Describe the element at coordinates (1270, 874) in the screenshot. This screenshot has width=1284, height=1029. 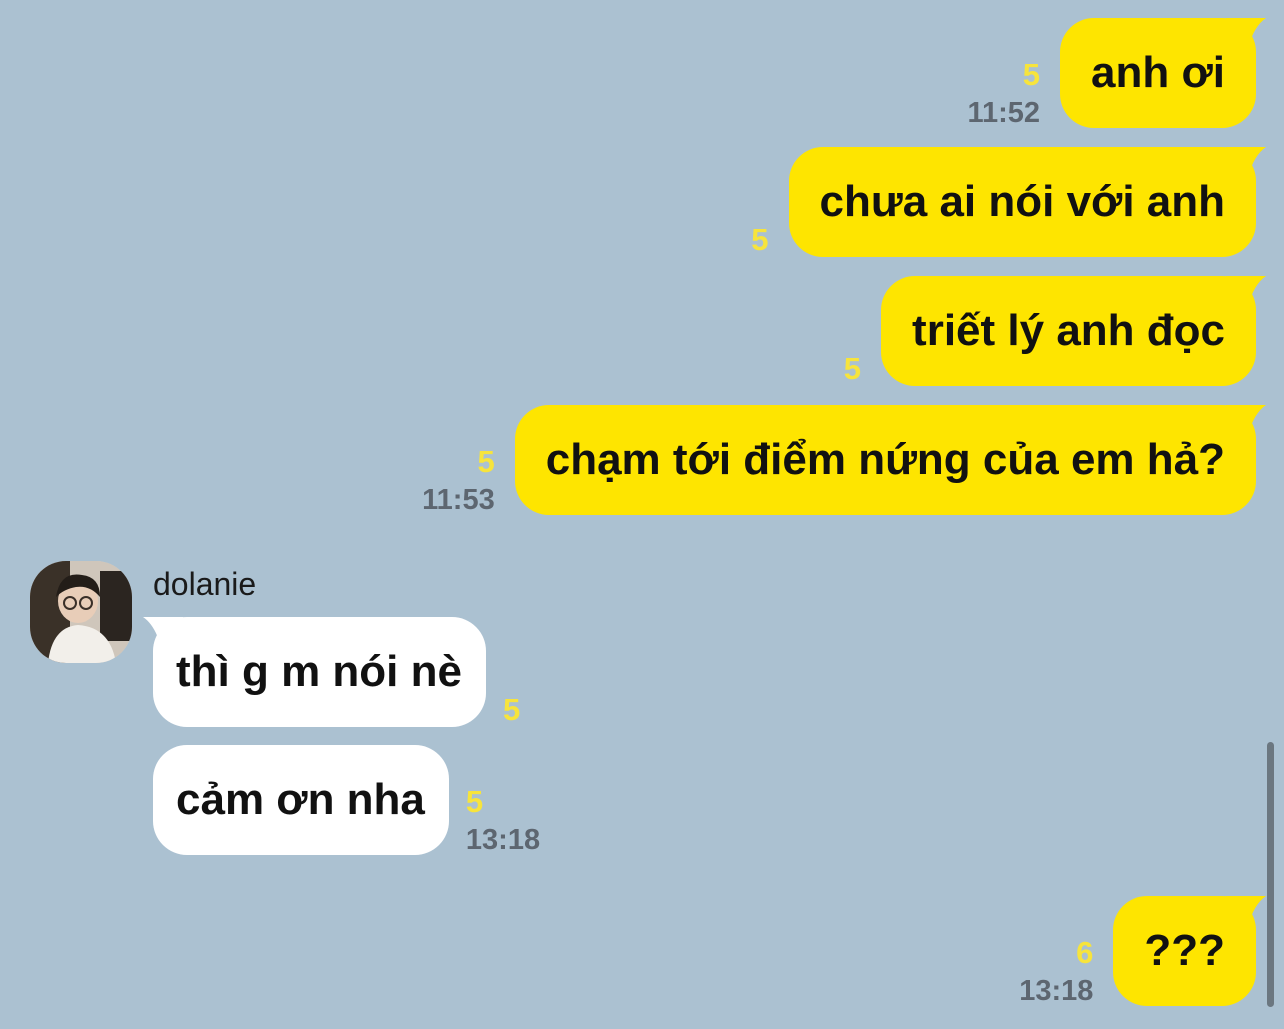
I see `scrollbar` at that location.